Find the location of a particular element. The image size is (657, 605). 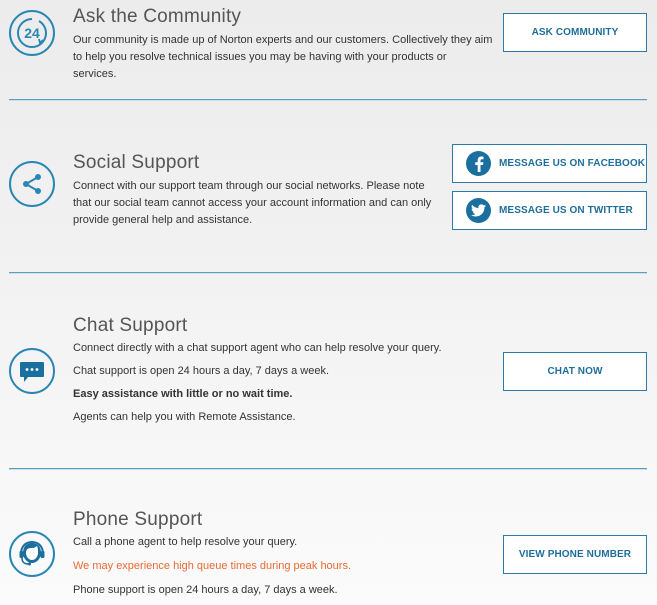

ask-community-button: ASK COMMUNITY is located at coordinates (575, 32).